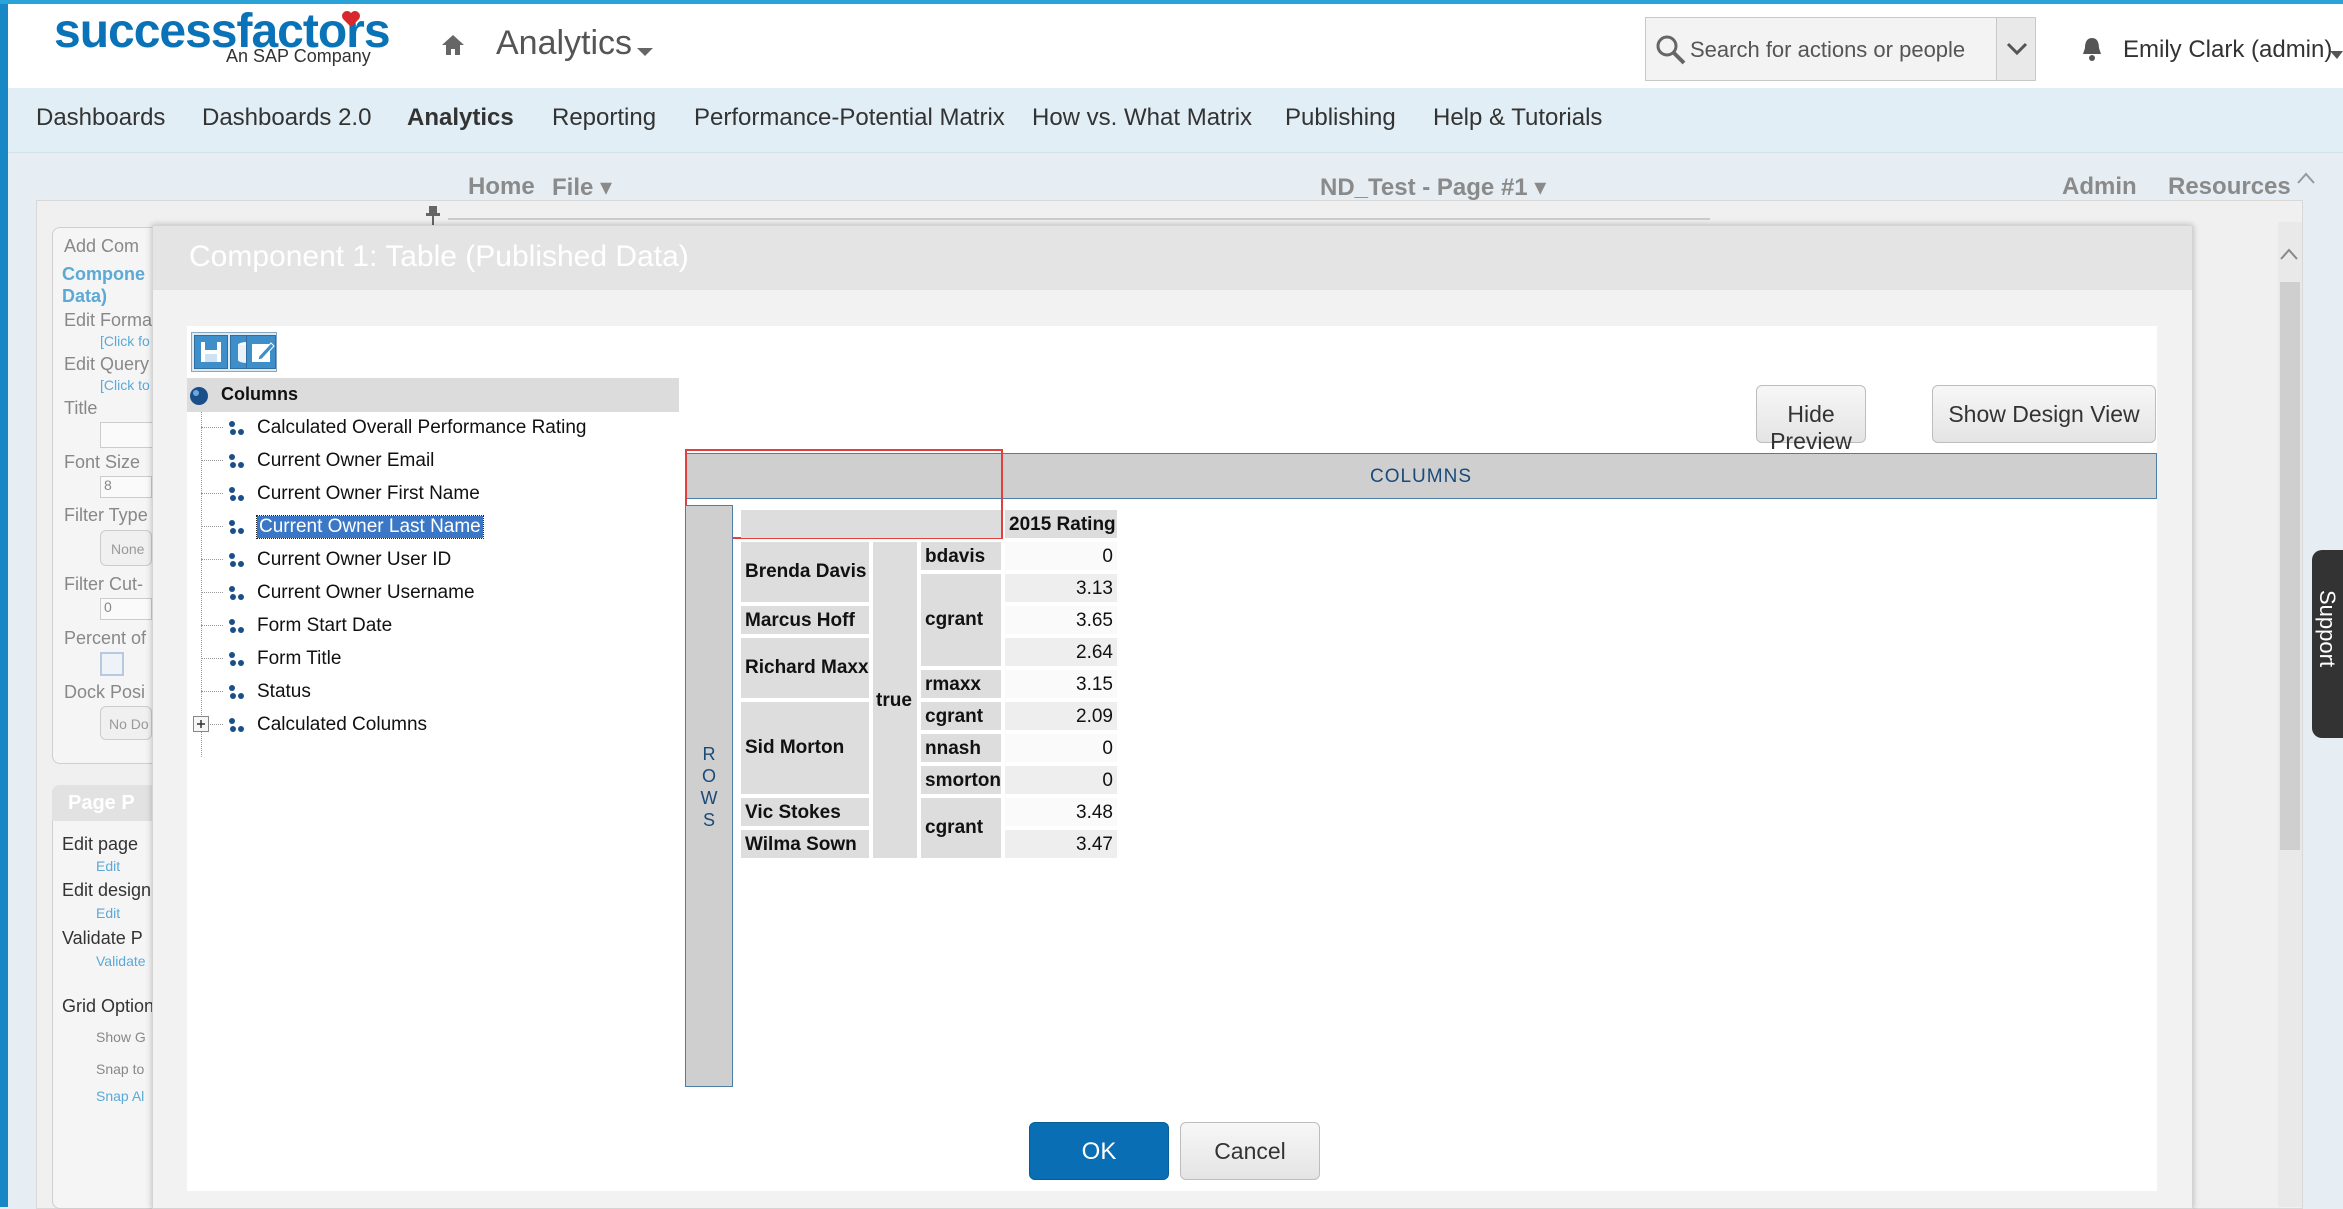  What do you see at coordinates (460, 118) in the screenshot?
I see `menu-analytics: Analytics` at bounding box center [460, 118].